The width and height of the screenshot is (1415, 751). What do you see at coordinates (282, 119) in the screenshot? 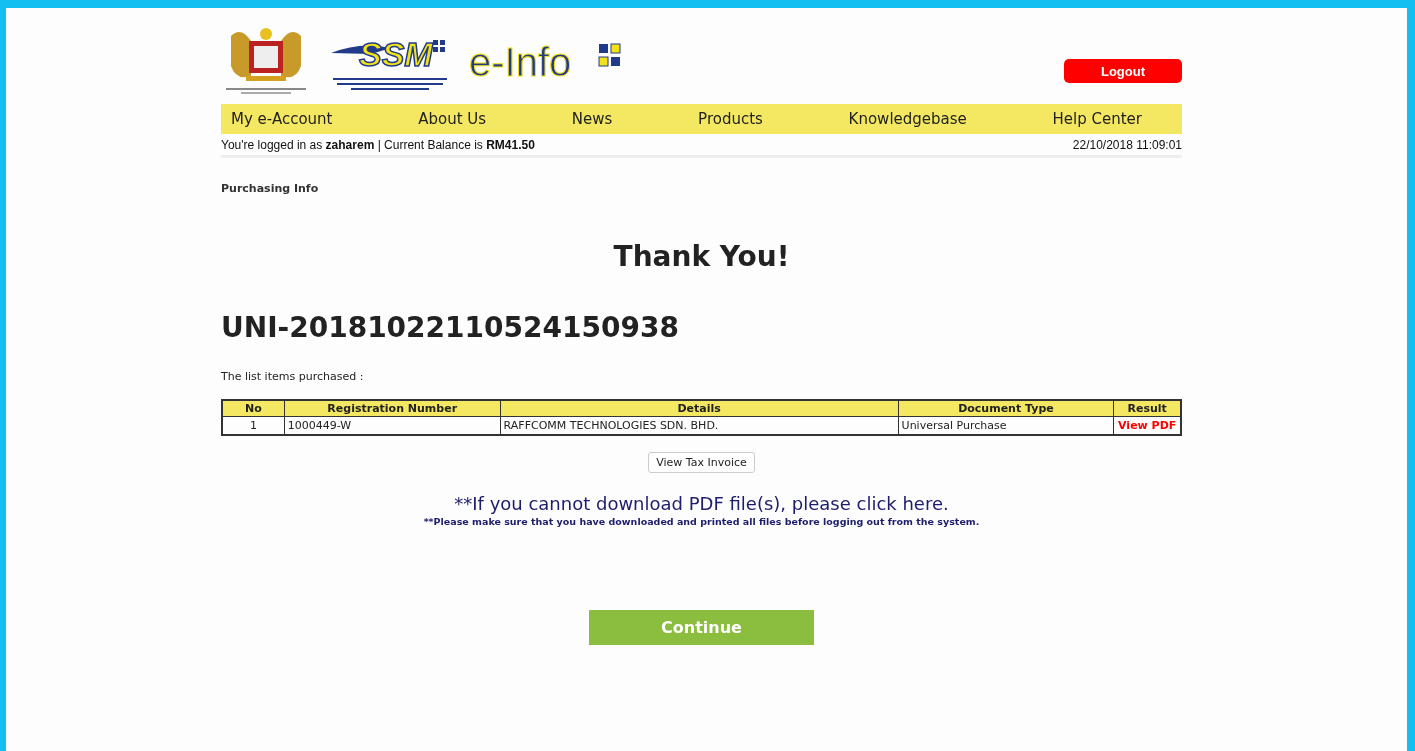
I see `nav-link: My e-Account` at bounding box center [282, 119].